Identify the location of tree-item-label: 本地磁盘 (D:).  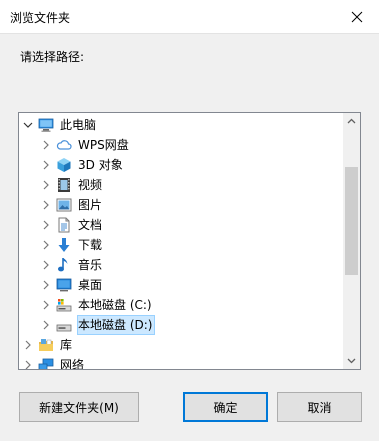
(115, 325).